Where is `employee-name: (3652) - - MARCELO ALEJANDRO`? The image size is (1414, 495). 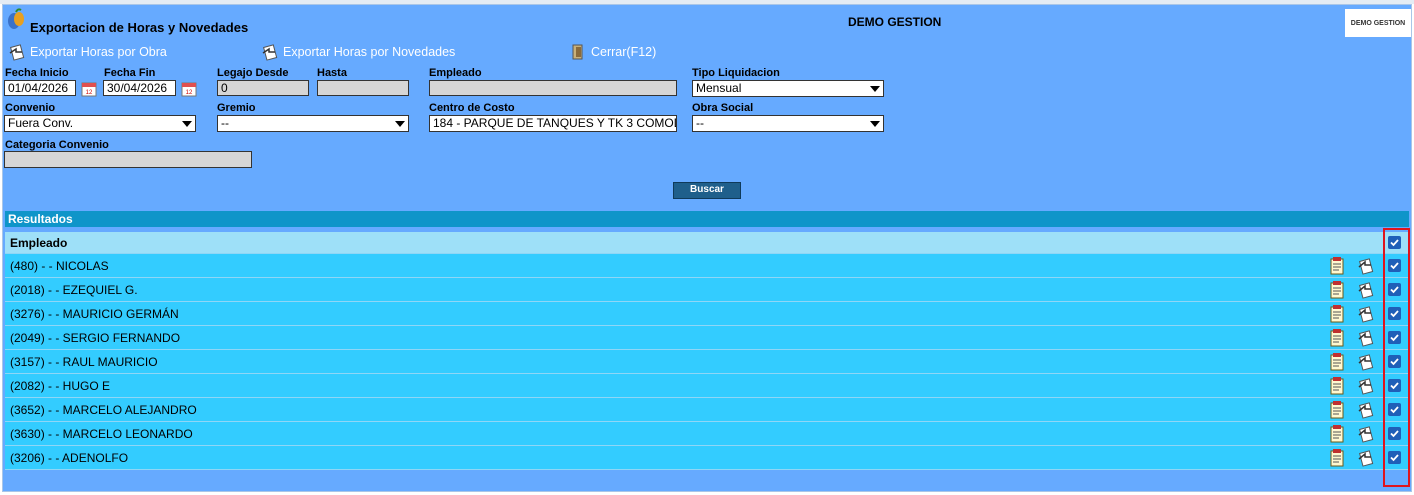
employee-name: (3652) - - MARCELO ALEJANDRO is located at coordinates (103, 410).